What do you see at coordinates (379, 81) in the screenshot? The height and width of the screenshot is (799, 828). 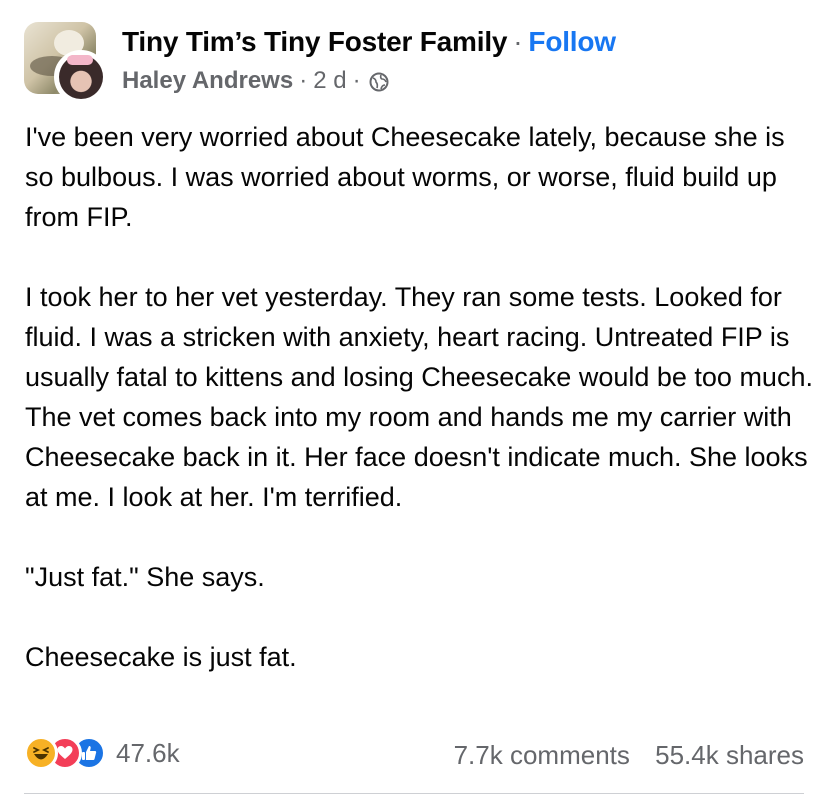 I see `globe-icon` at bounding box center [379, 81].